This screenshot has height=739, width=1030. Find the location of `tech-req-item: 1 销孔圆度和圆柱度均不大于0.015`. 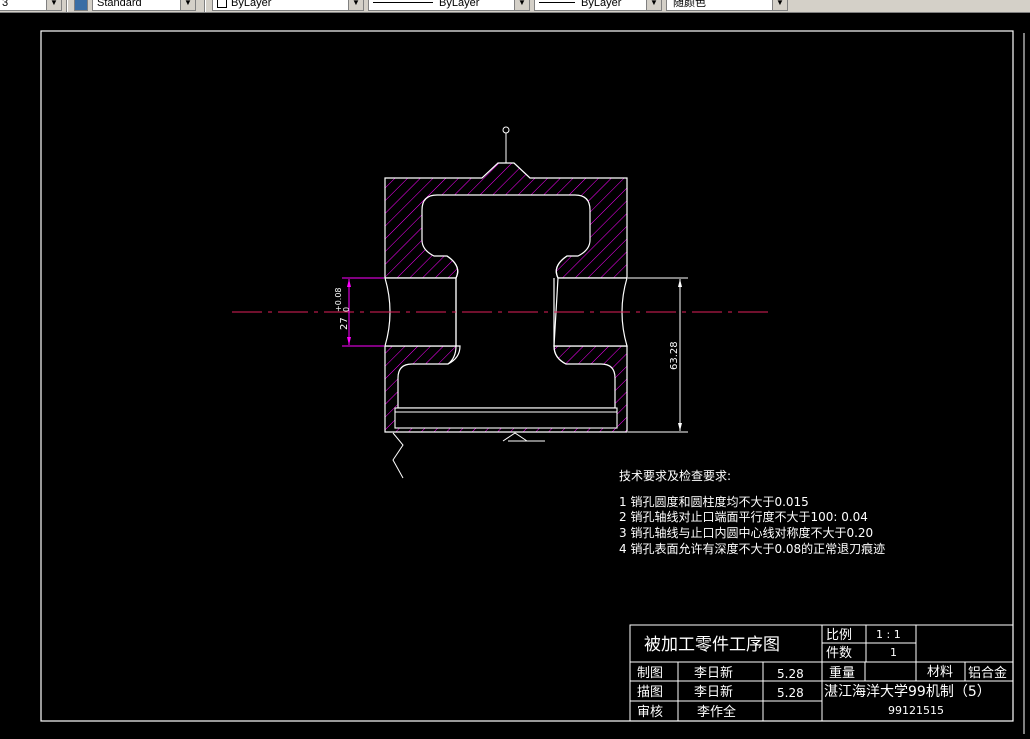

tech-req-item: 1 销孔圆度和圆柱度均不大于0.015 is located at coordinates (714, 501).